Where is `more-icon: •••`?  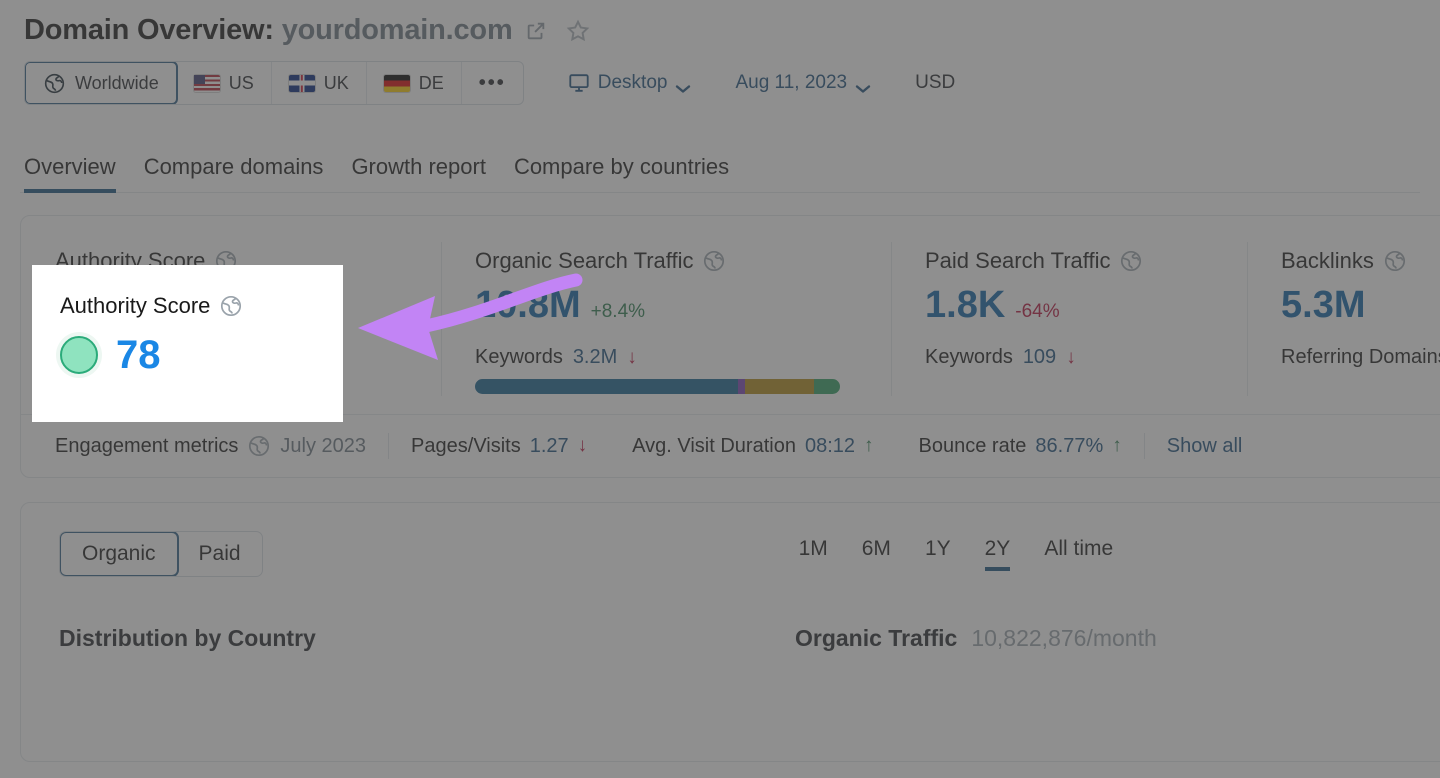 more-icon: ••• is located at coordinates (492, 83).